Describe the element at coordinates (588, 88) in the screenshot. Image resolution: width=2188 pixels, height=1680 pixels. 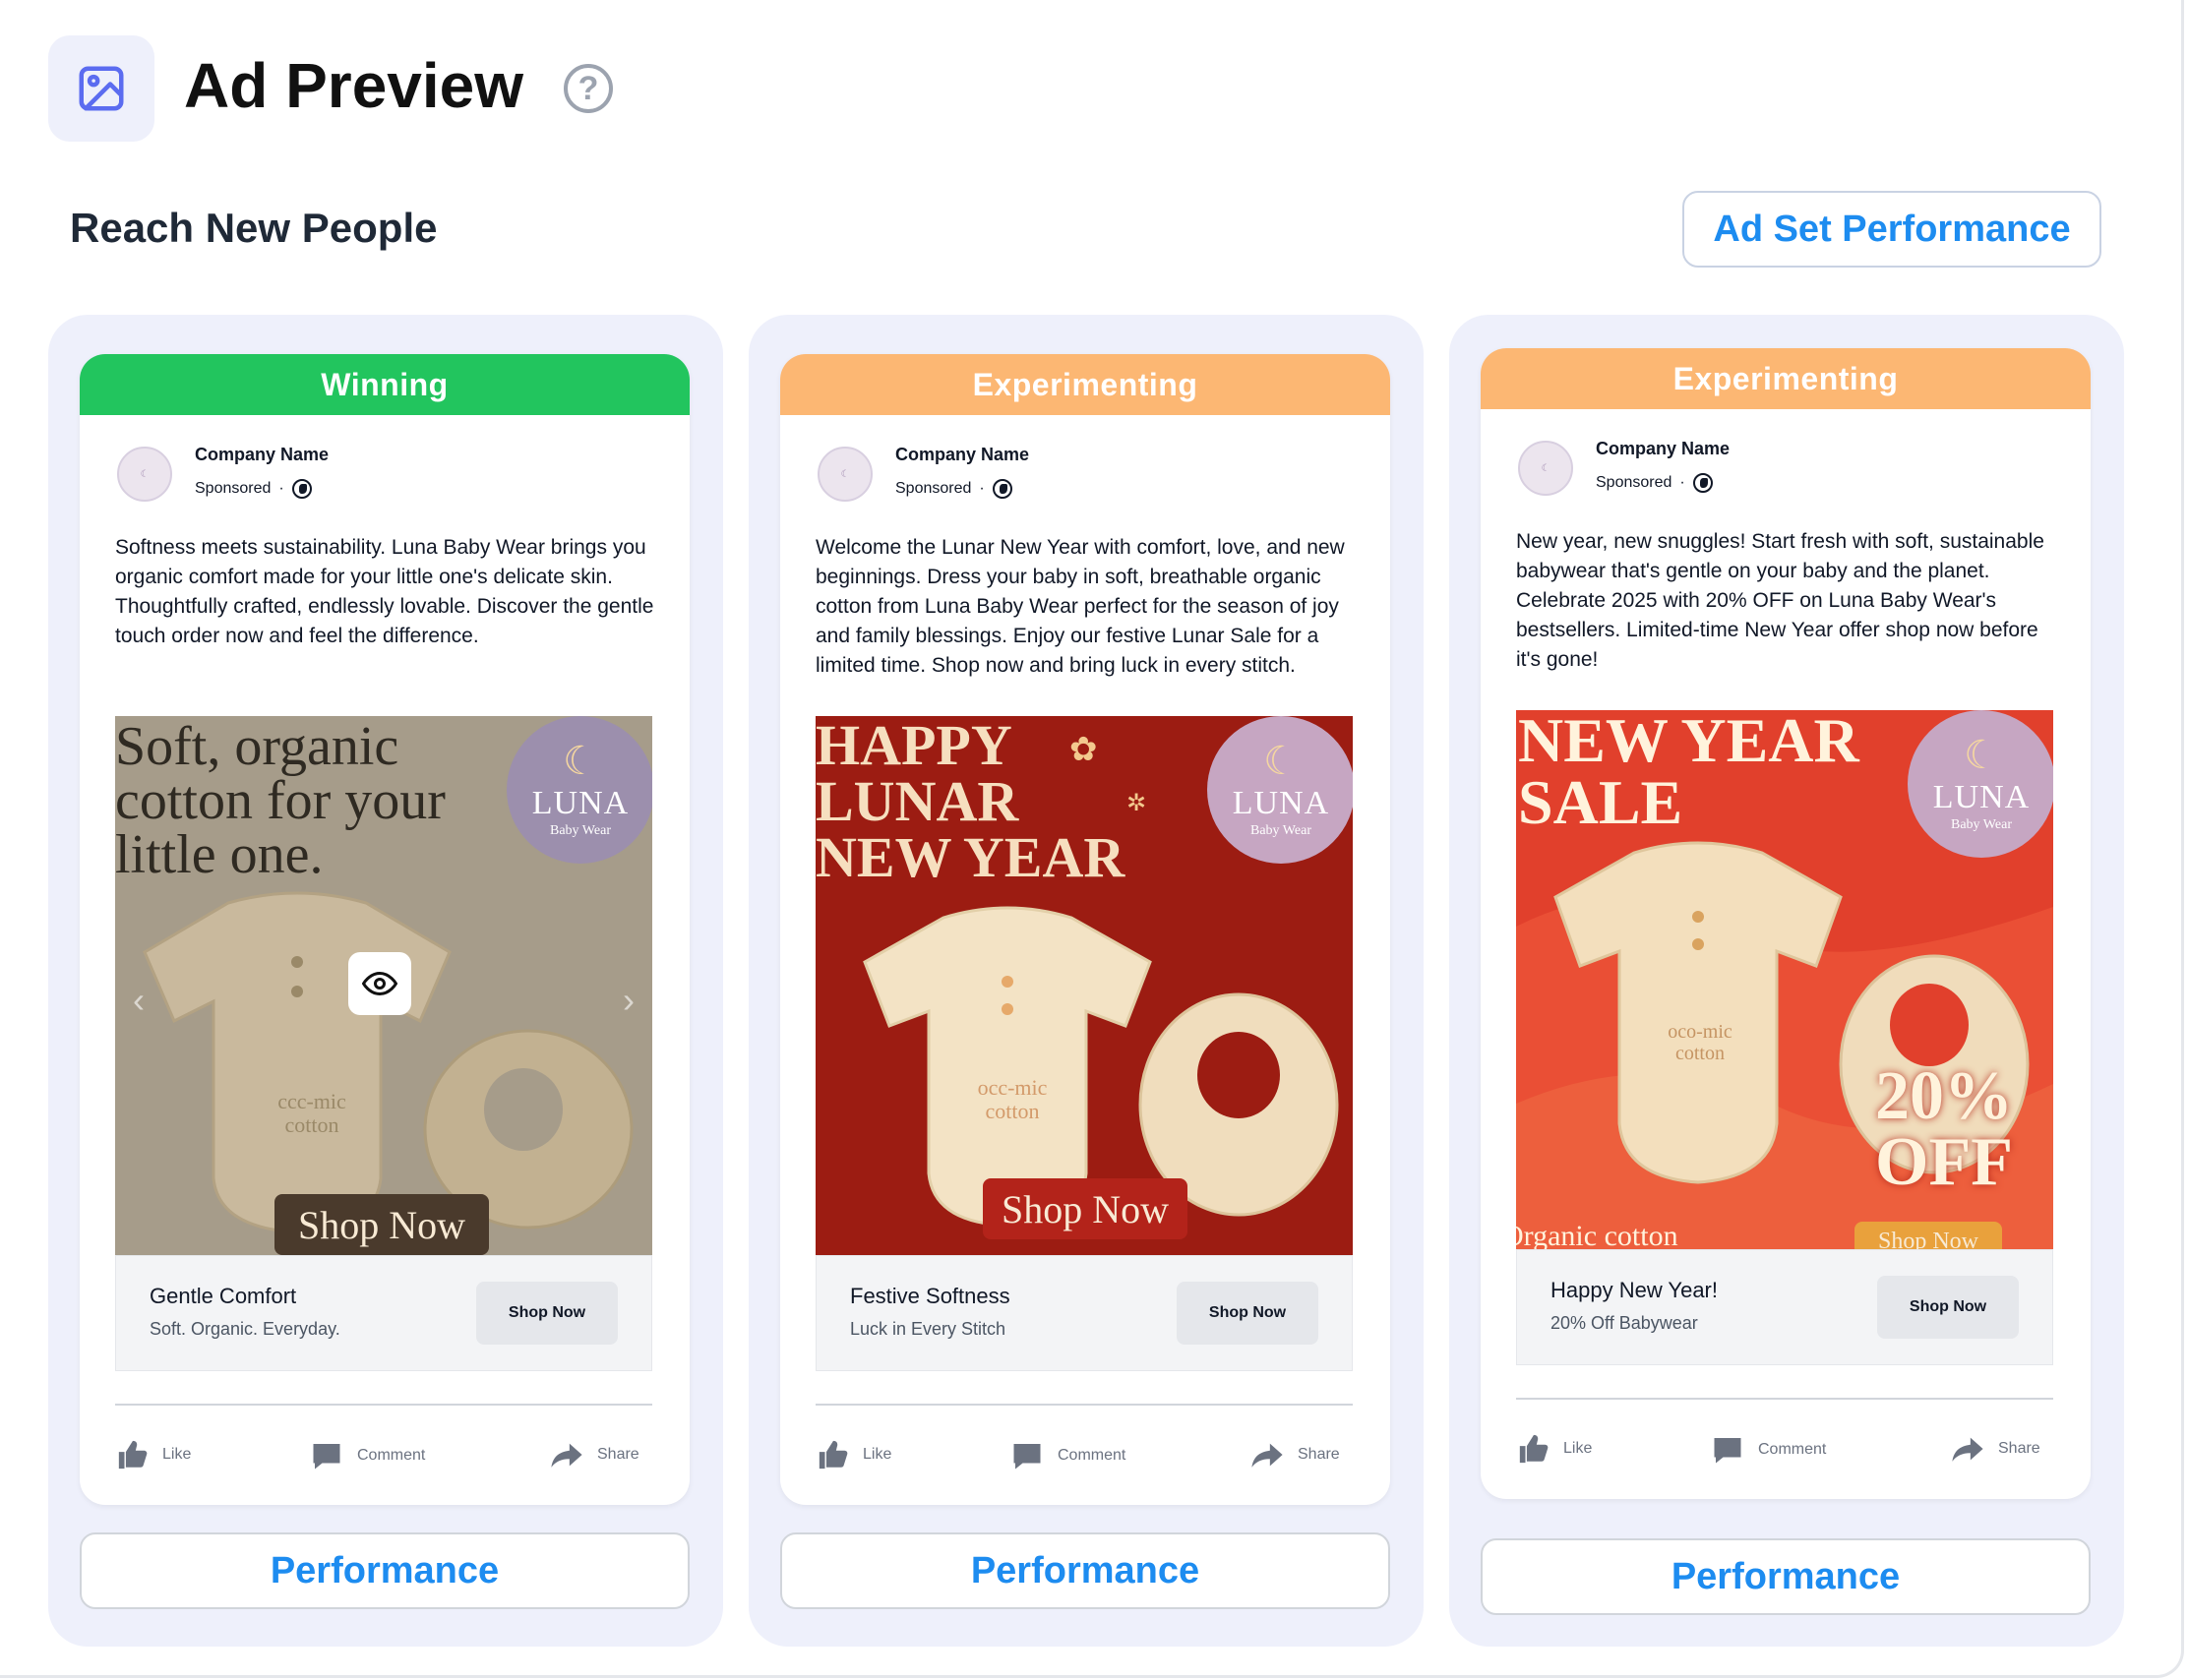
I see `help-icon: ?` at that location.